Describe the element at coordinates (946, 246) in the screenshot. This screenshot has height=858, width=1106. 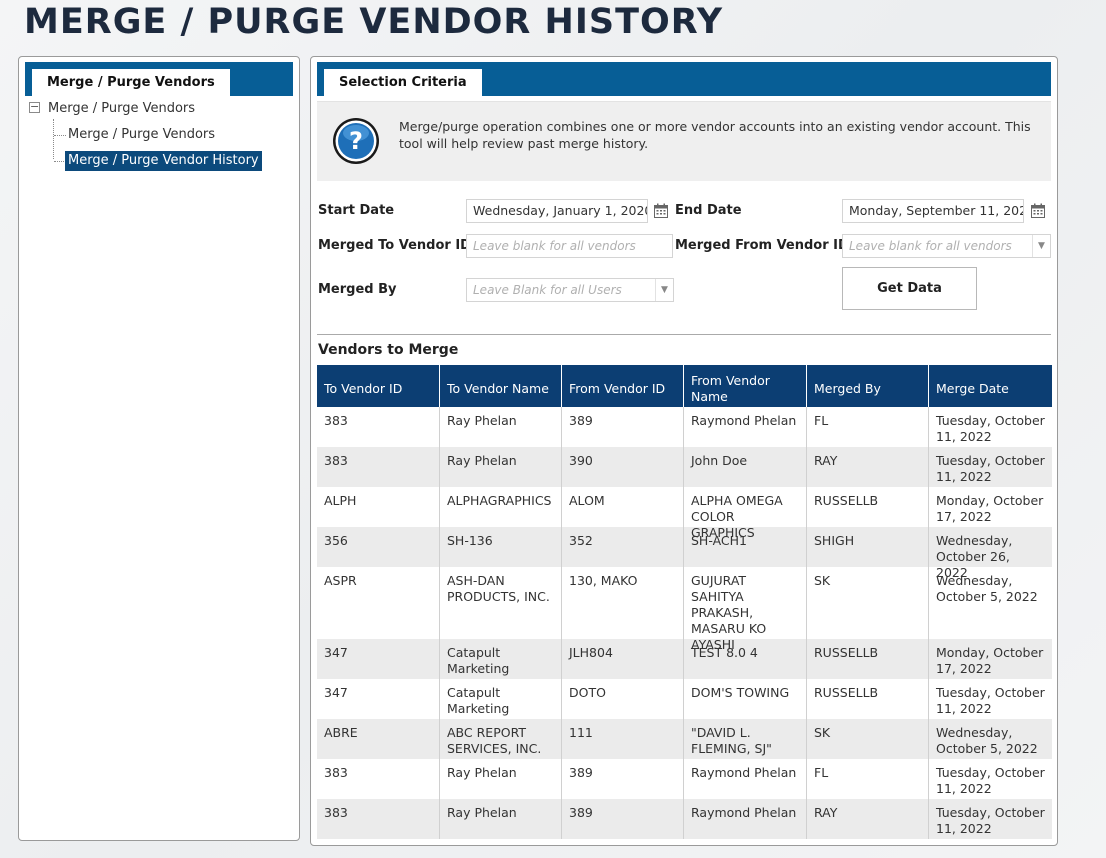
I see `merged-from-vendor-combo: Leave blank for all vendors ▼` at that location.